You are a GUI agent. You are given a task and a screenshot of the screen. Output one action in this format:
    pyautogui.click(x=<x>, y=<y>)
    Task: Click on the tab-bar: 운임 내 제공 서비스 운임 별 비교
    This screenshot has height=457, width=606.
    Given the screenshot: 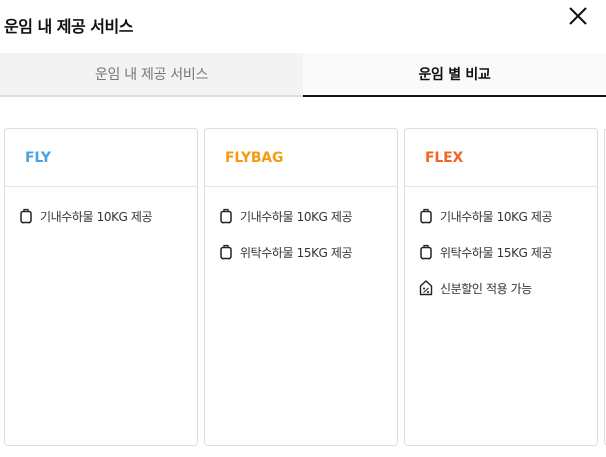 What is the action you would take?
    pyautogui.click(x=303, y=75)
    